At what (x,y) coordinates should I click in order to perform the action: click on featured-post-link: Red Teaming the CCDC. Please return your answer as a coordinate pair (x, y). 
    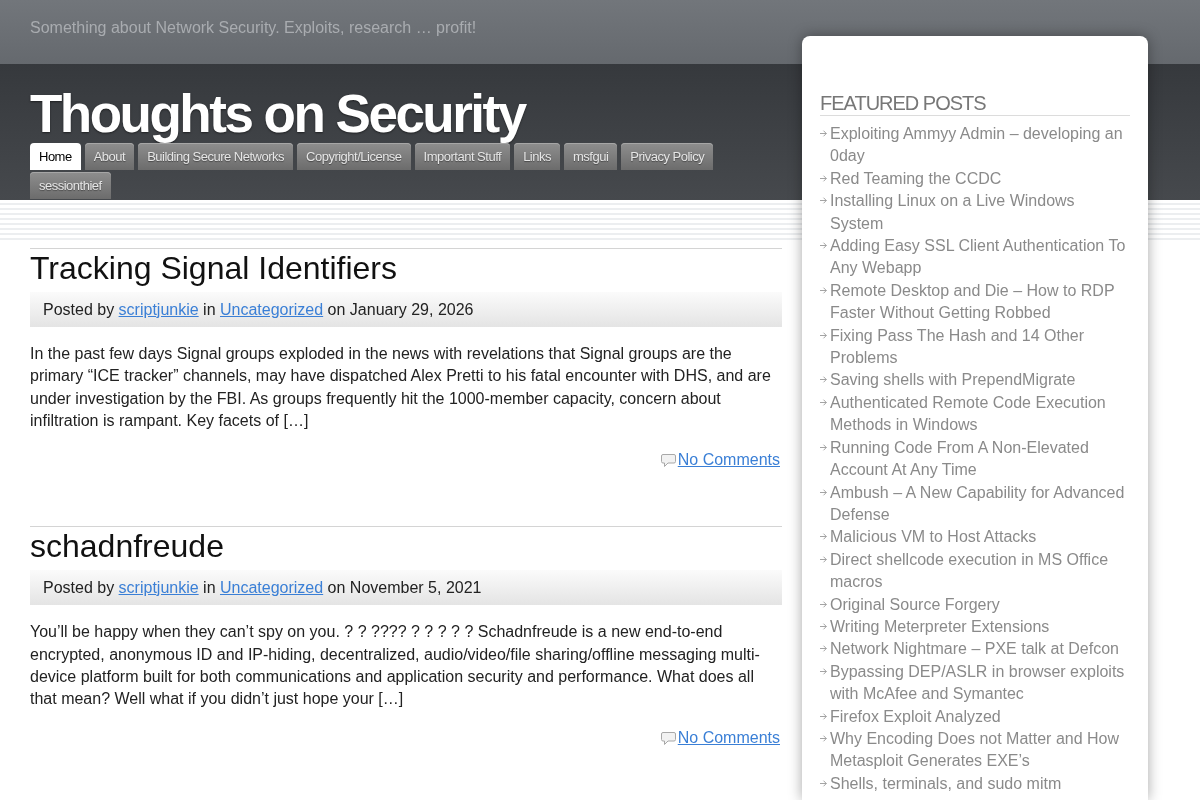
    Looking at the image, I should click on (916, 179).